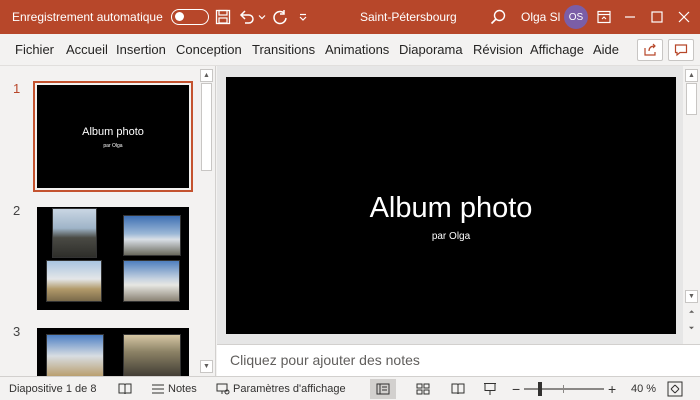 Image resolution: width=700 pixels, height=400 pixels. What do you see at coordinates (681, 50) in the screenshot?
I see `comments-button` at bounding box center [681, 50].